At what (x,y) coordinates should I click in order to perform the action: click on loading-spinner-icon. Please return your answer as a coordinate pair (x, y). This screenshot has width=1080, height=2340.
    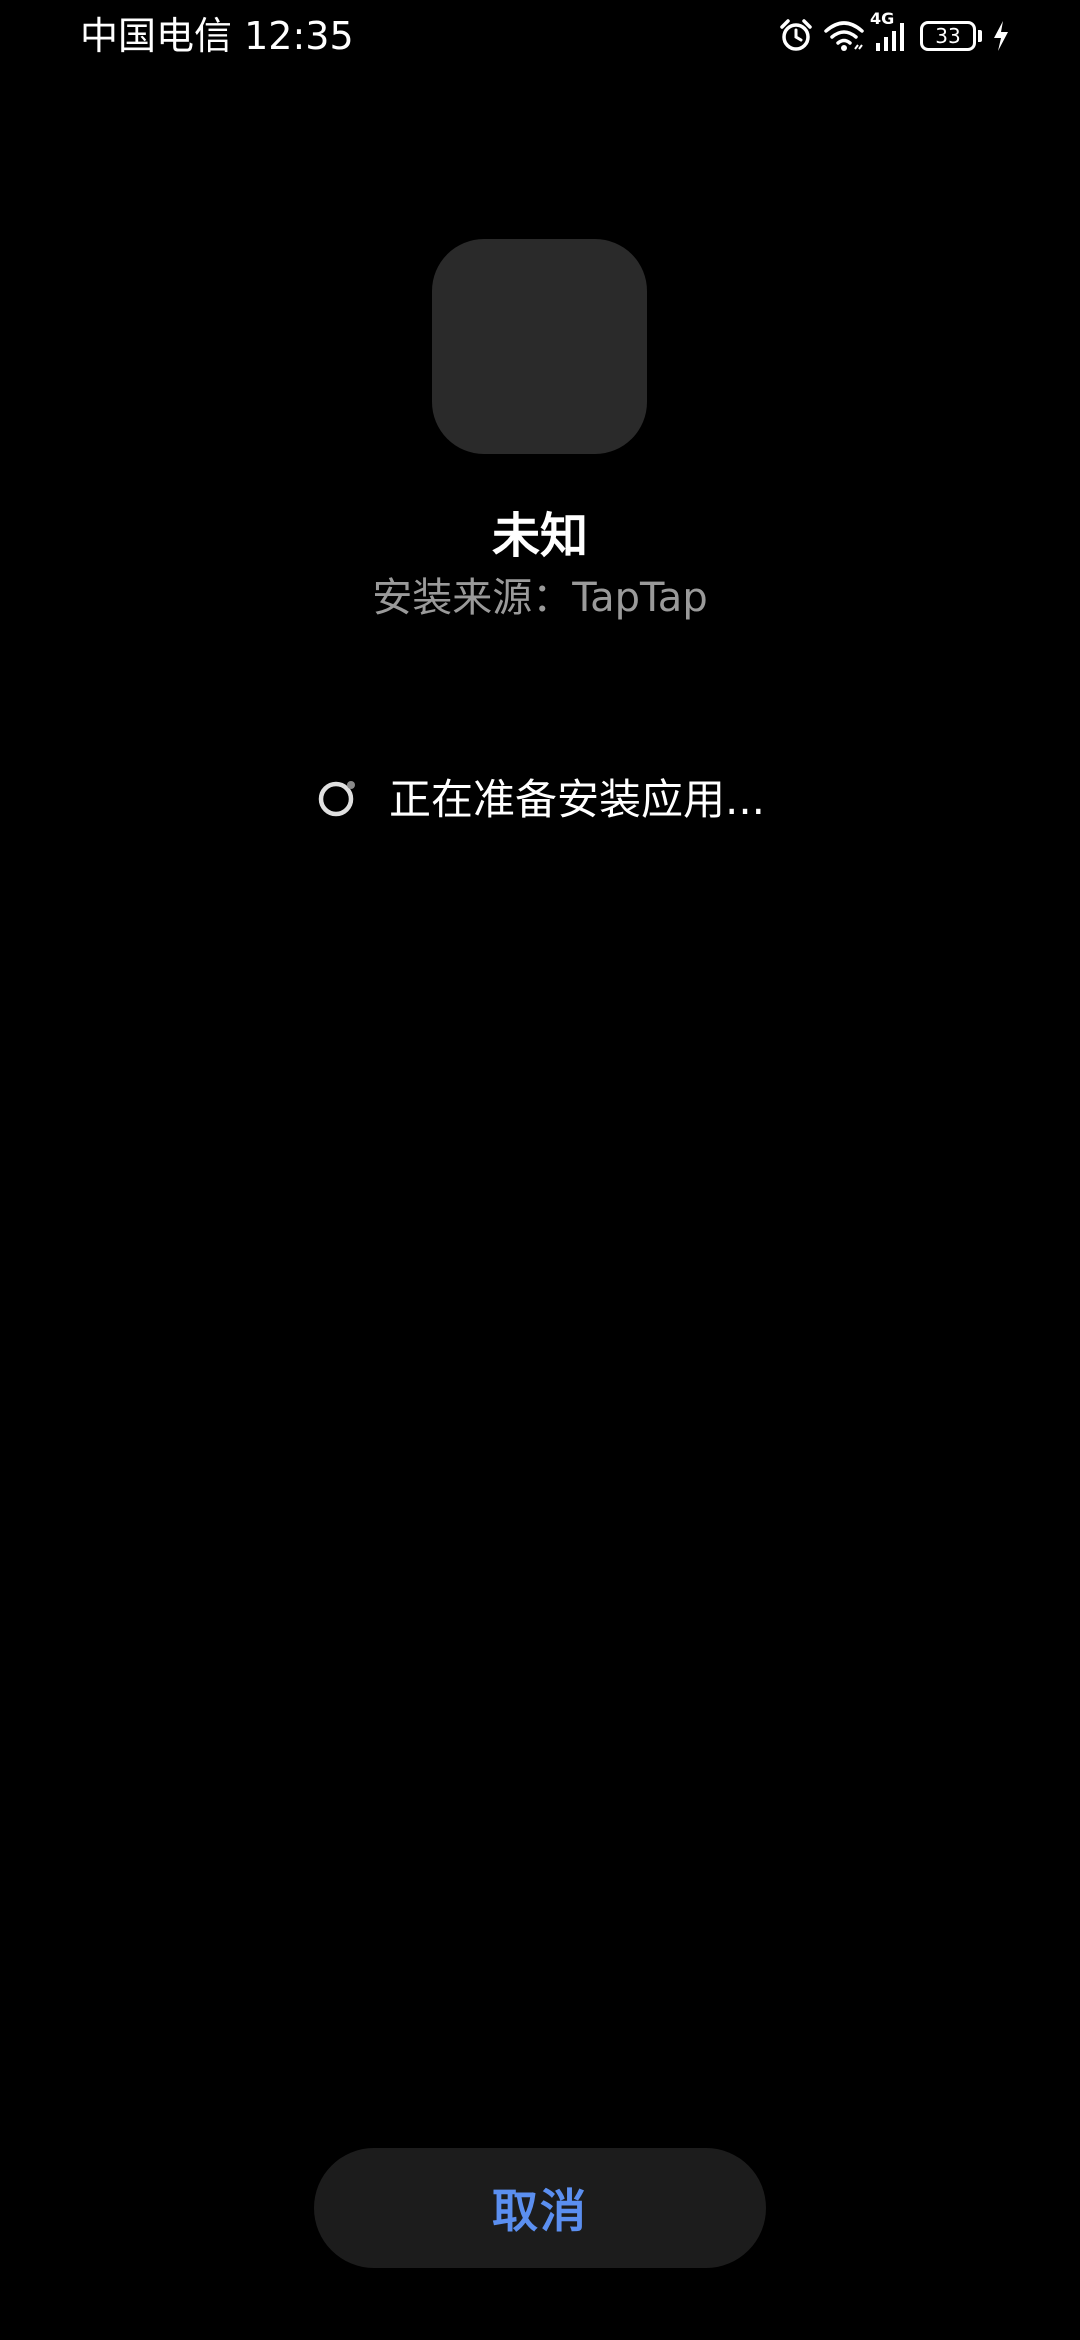
    Looking at the image, I should click on (338, 800).